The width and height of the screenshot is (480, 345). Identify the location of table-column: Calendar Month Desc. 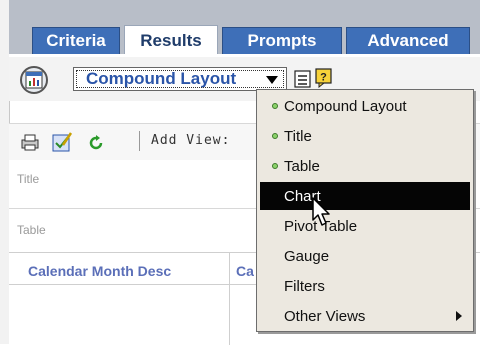
(124, 299).